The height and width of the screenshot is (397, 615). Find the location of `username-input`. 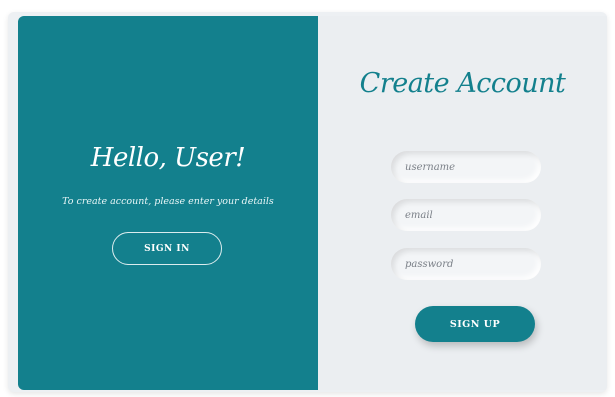

username-input is located at coordinates (466, 167).